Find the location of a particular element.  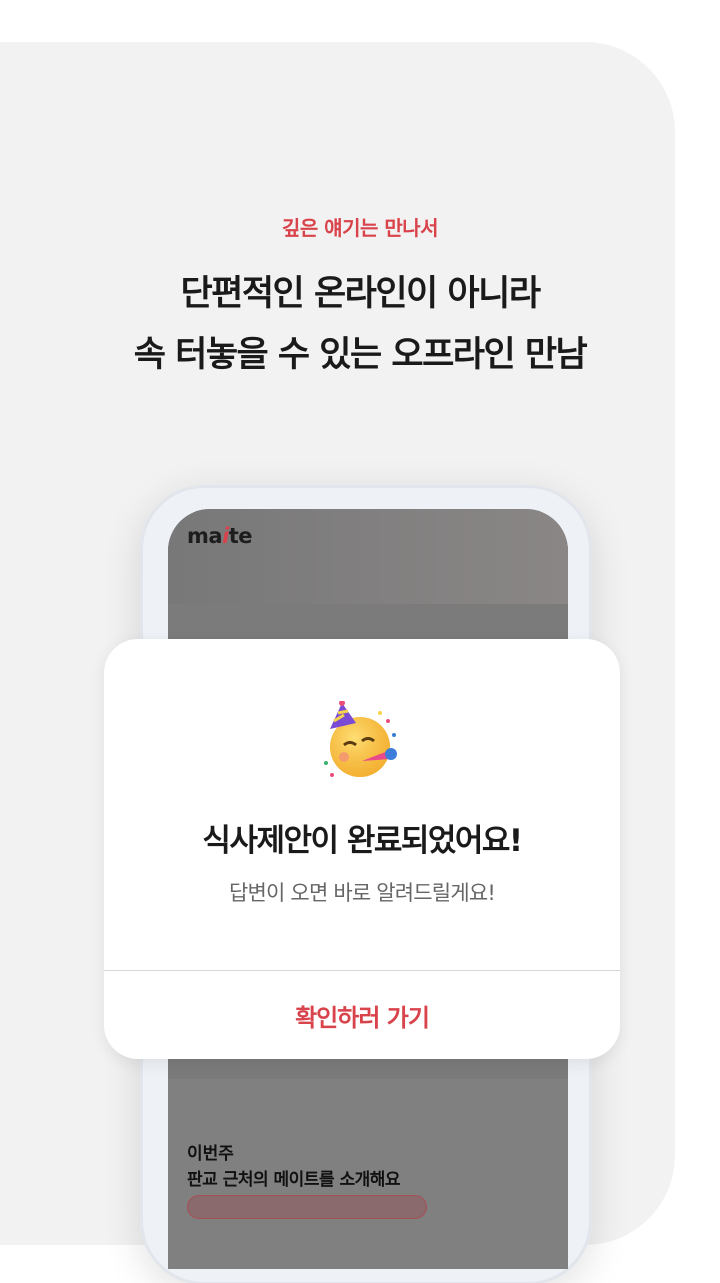

eyebrow-text: 깊은 얘기는 만나서 is located at coordinates (360, 228).